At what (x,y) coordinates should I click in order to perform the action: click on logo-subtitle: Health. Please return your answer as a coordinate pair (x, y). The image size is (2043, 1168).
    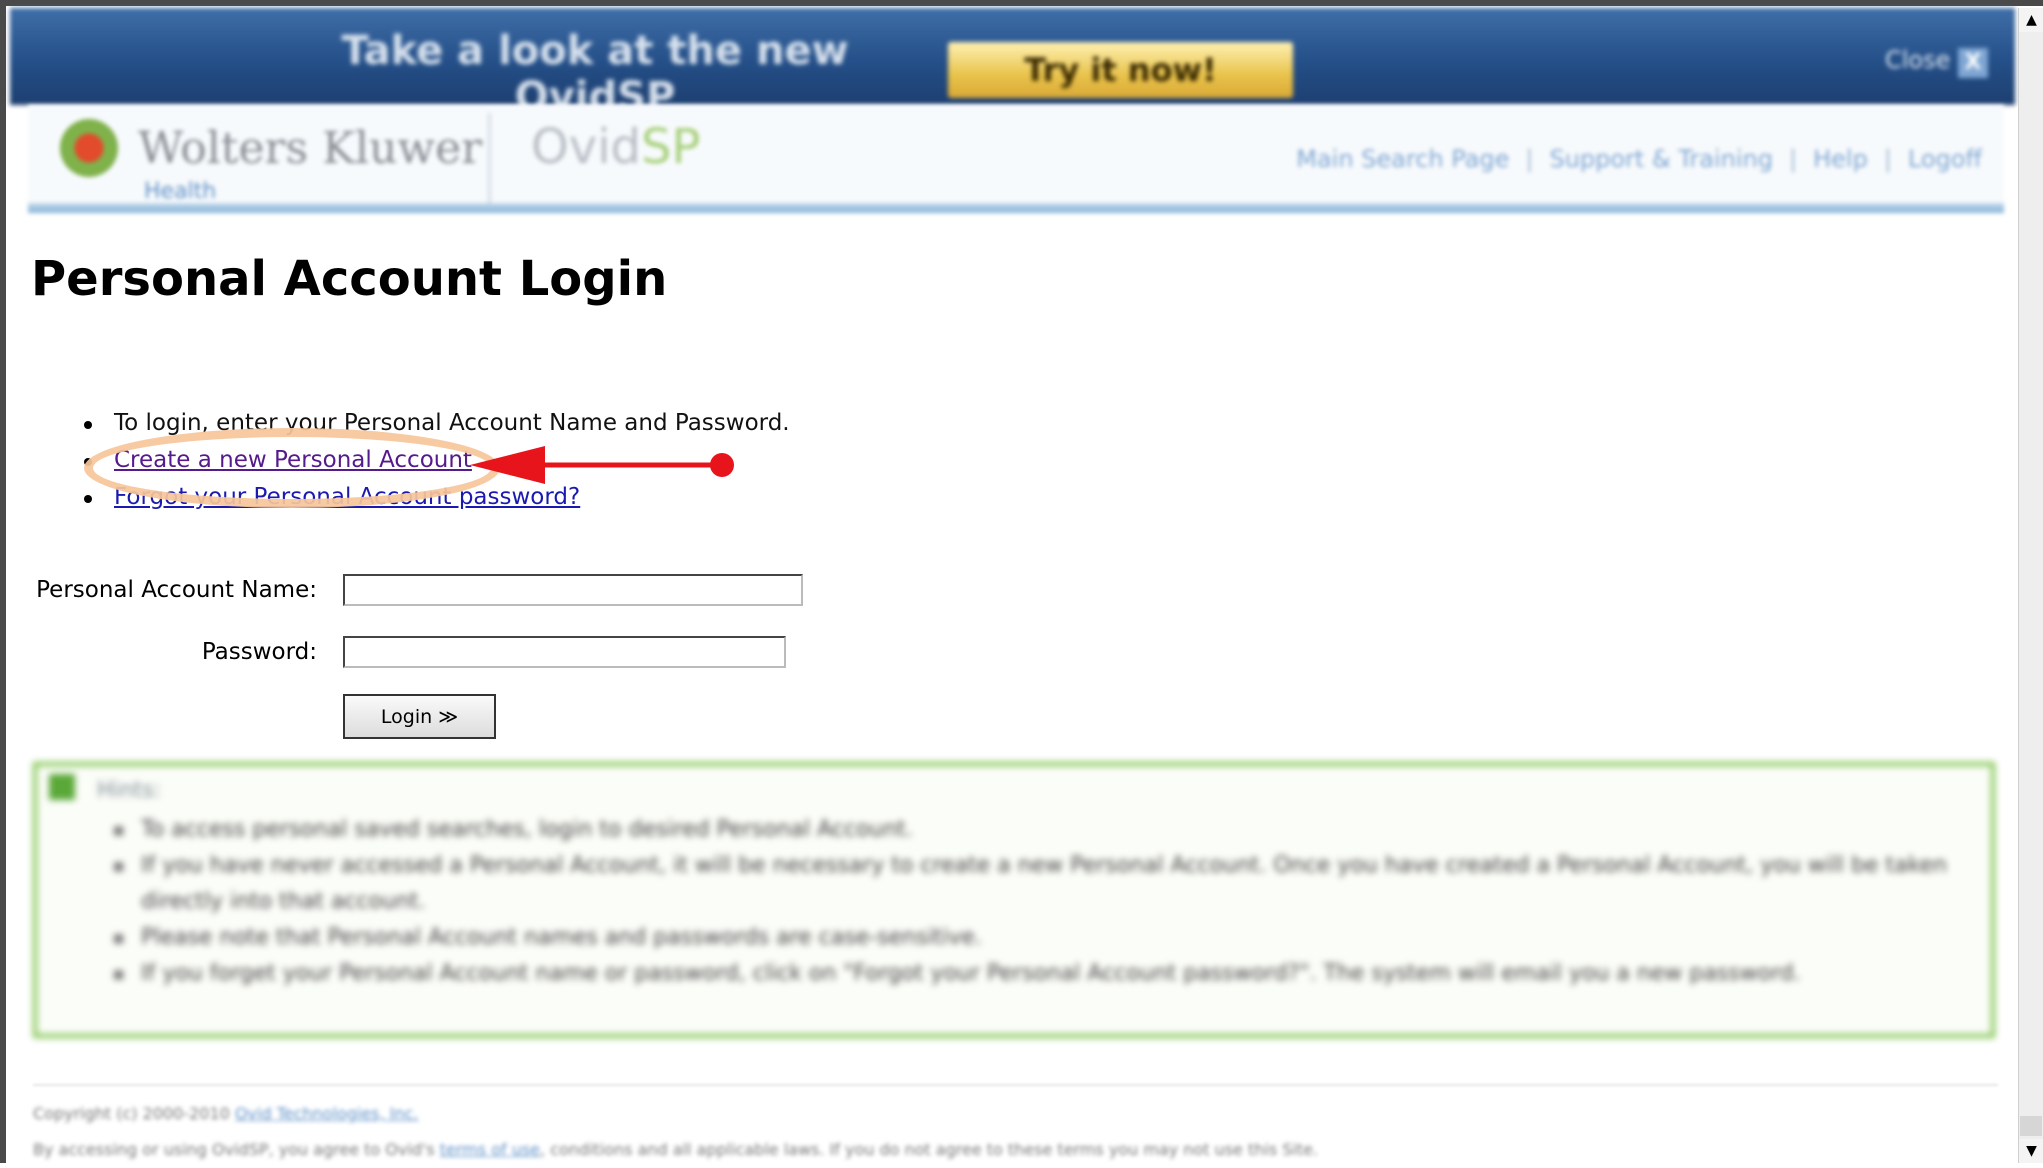
    Looking at the image, I should click on (180, 191).